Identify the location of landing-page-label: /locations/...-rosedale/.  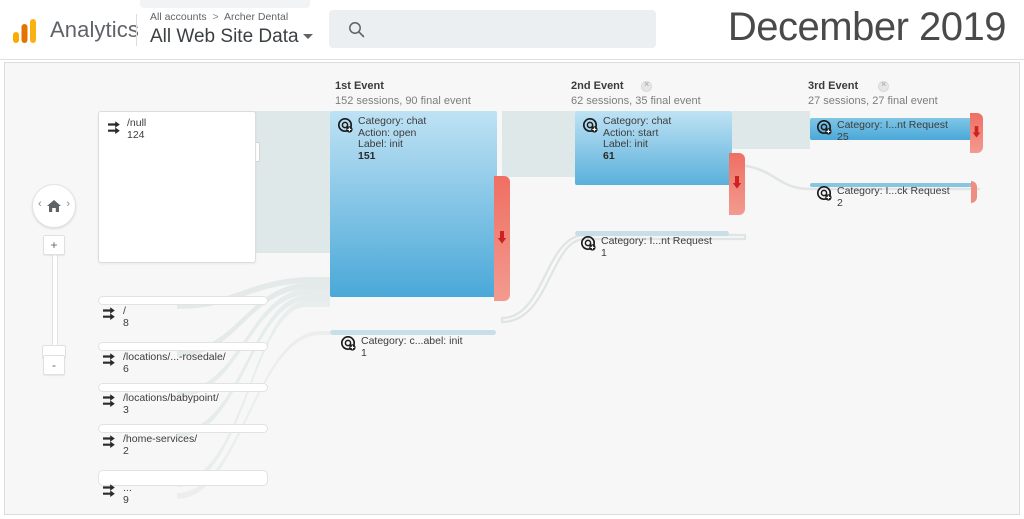
(174, 357).